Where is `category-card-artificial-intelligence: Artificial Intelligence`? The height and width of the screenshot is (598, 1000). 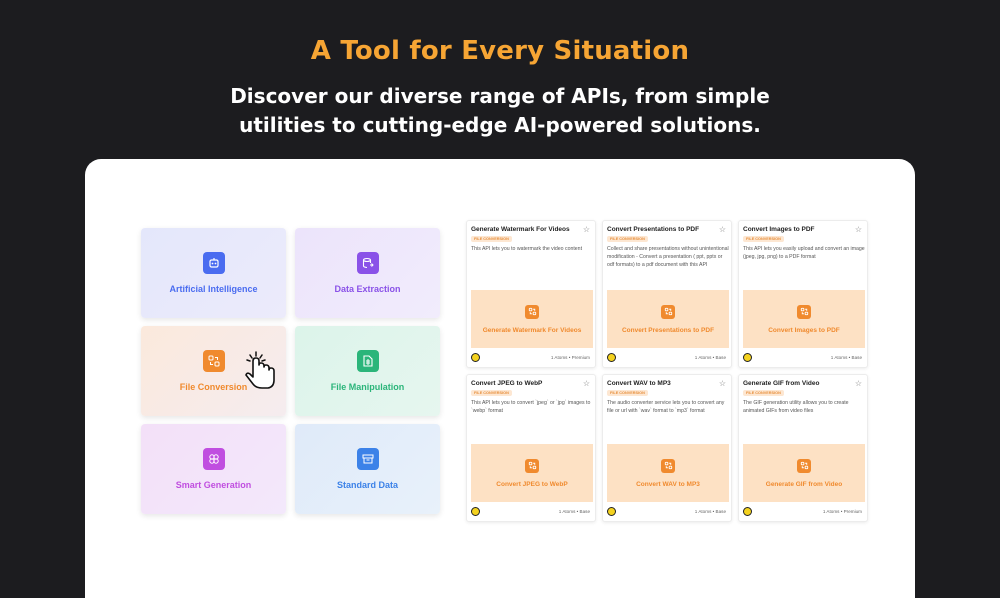 category-card-artificial-intelligence: Artificial Intelligence is located at coordinates (213, 273).